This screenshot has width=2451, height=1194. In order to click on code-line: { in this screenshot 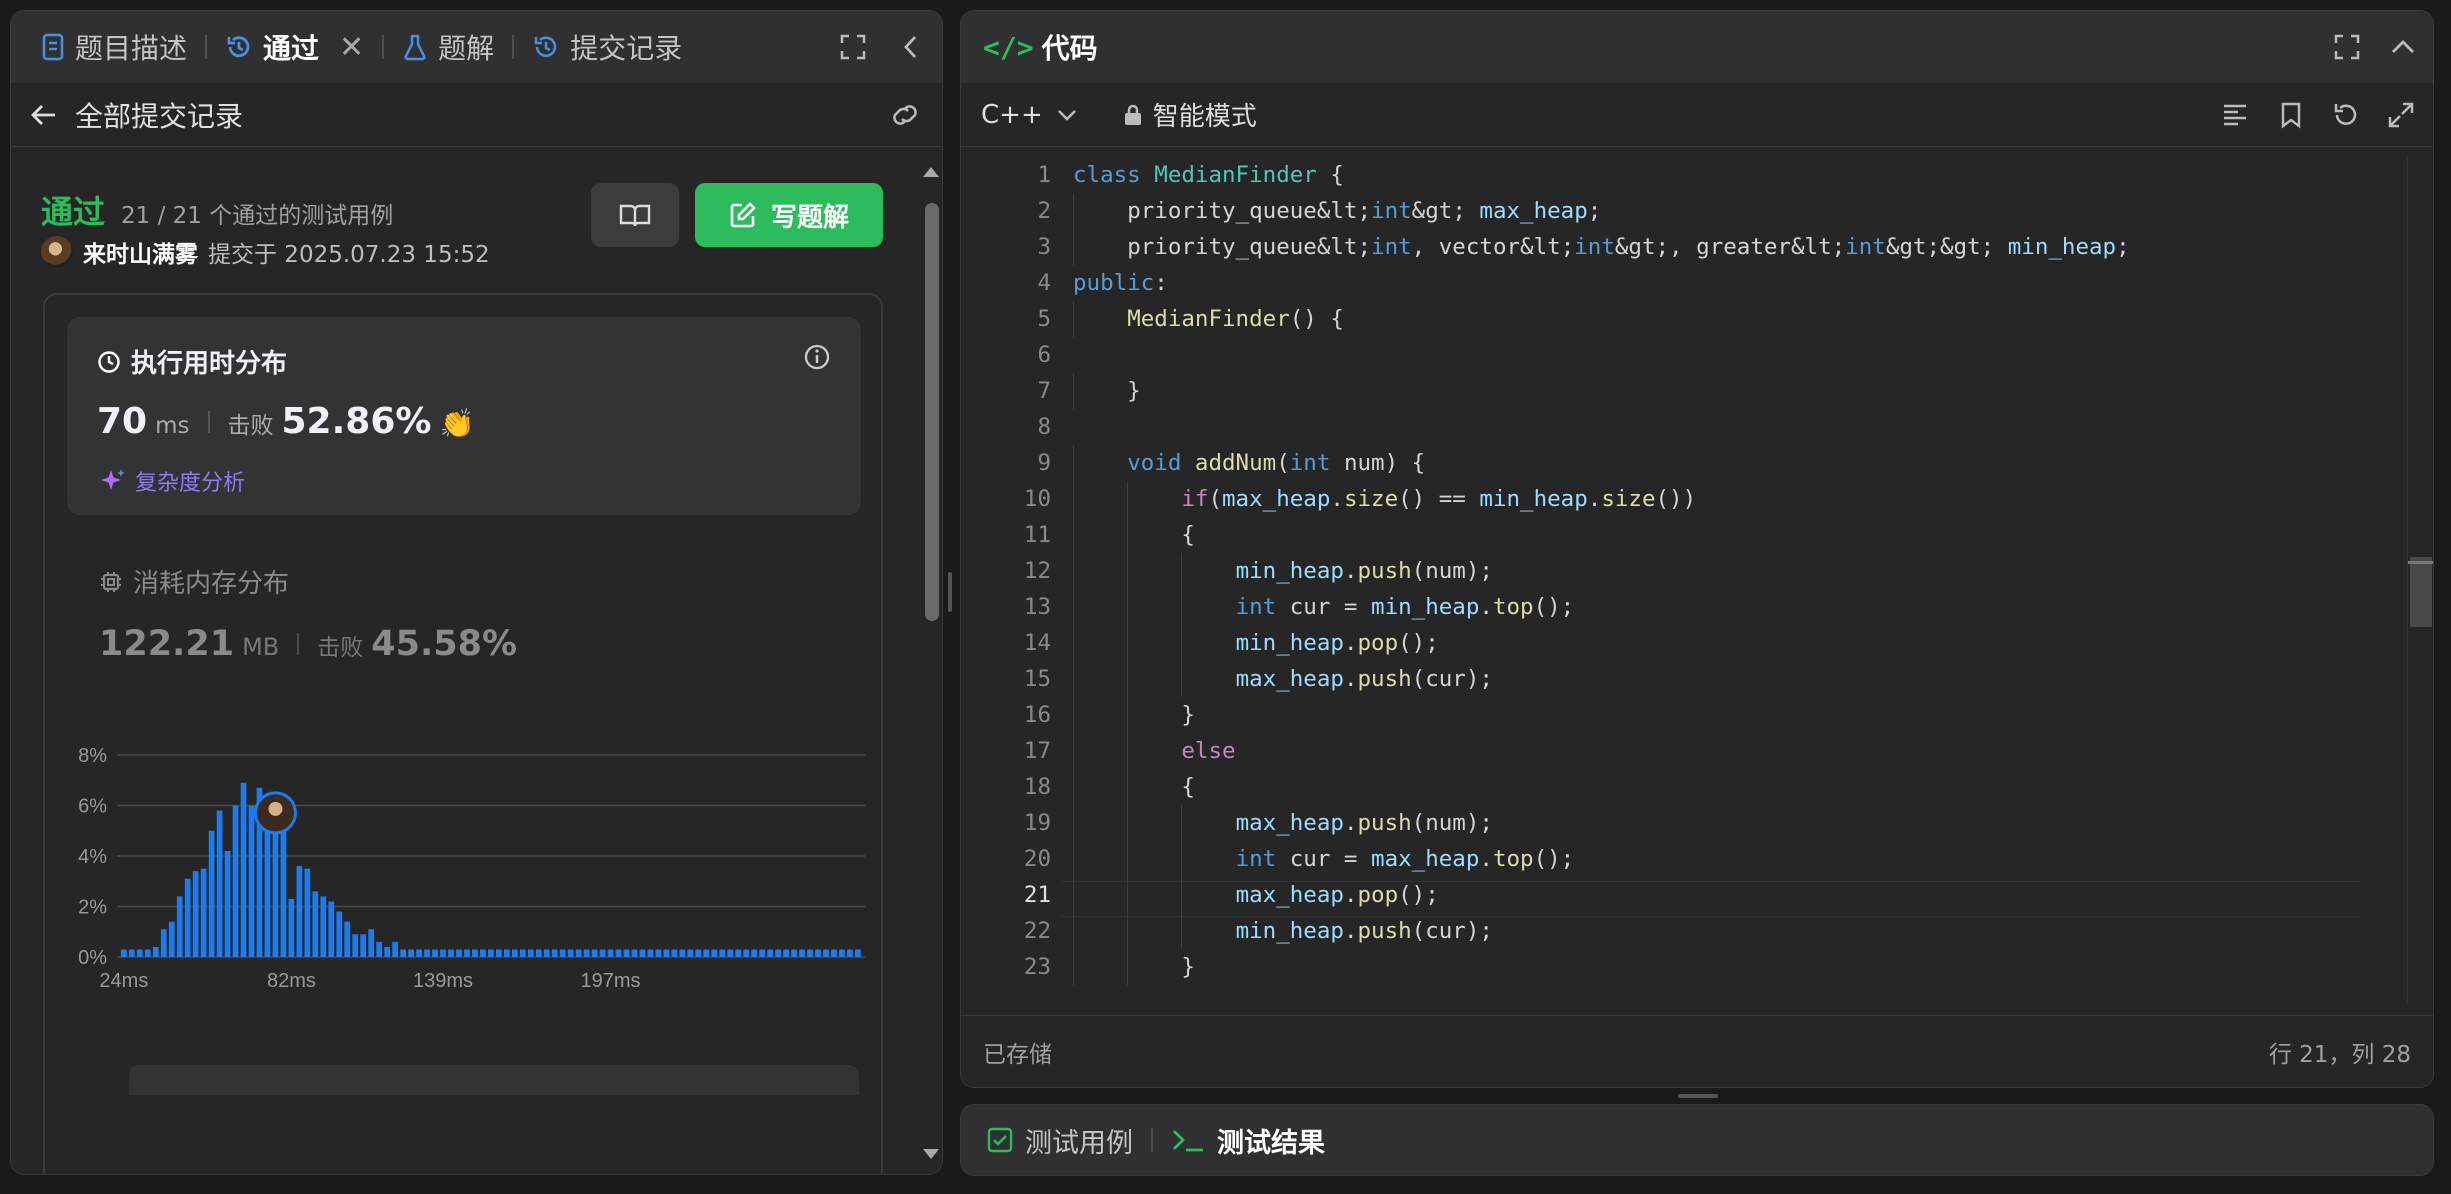, I will do `click(1601, 787)`.